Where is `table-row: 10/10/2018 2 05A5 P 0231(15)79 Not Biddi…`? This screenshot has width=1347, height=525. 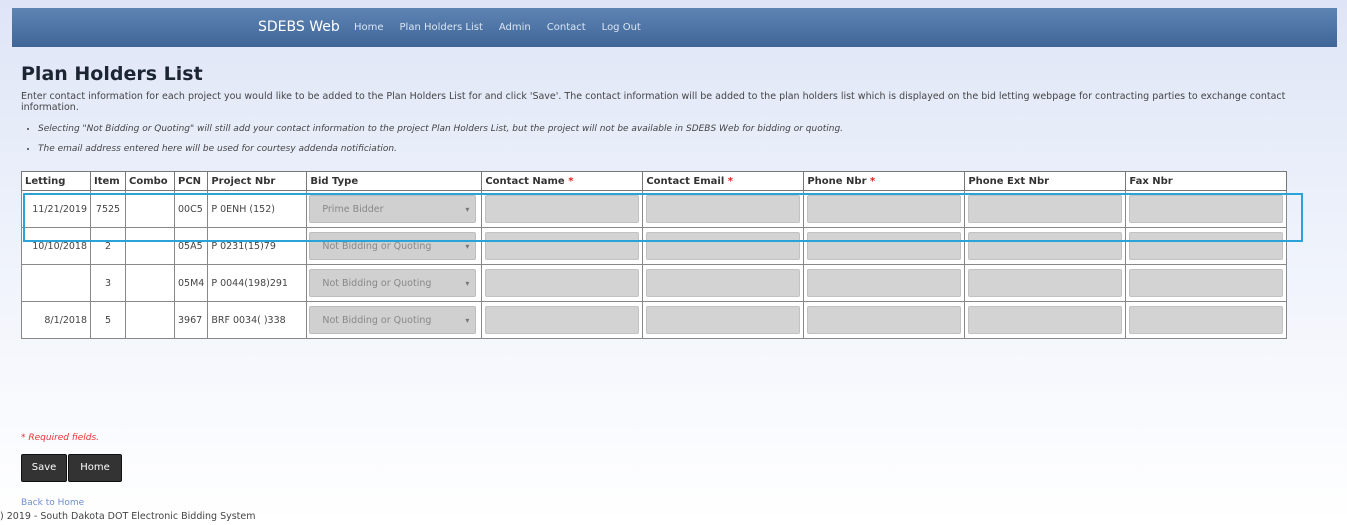
table-row: 10/10/2018 2 05A5 P 0231(15)79 Not Biddi… is located at coordinates (654, 246).